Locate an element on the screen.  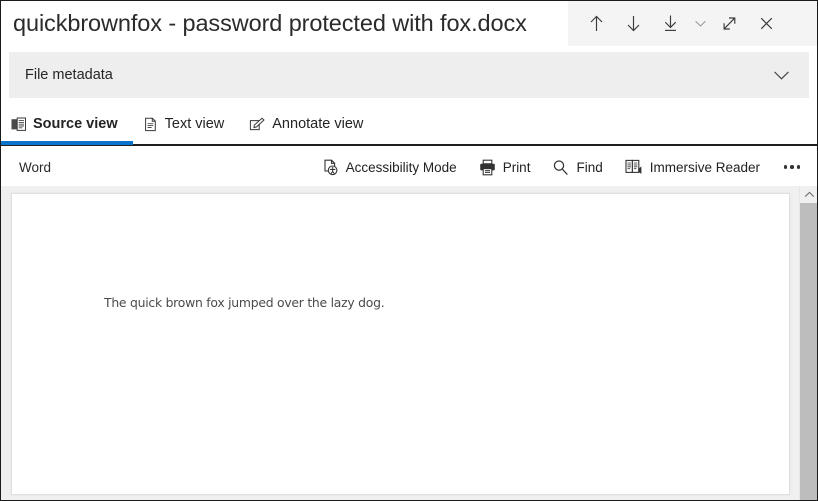
scroll-up-button is located at coordinates (808, 195).